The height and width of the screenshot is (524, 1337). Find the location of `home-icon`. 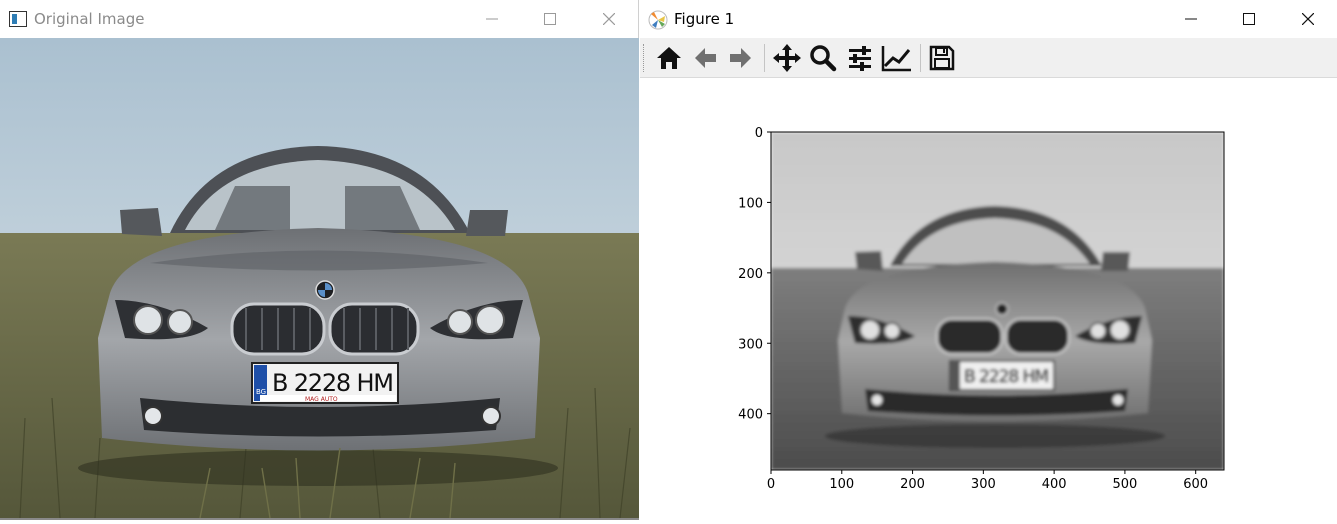

home-icon is located at coordinates (669, 58).